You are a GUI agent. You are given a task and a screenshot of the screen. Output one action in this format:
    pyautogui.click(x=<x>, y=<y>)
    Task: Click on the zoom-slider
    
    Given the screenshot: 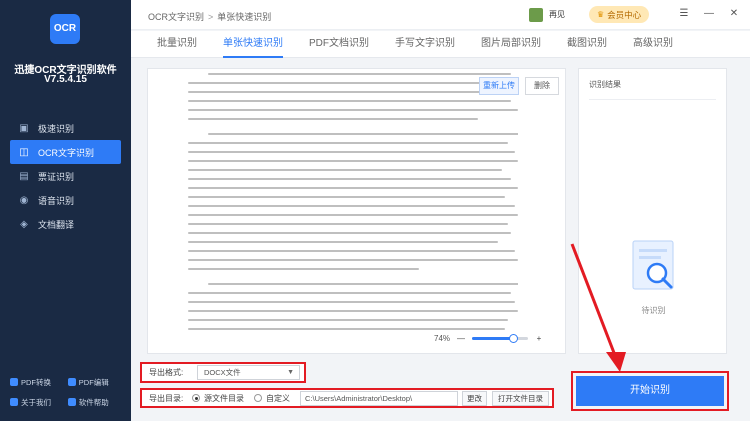 What is the action you would take?
    pyautogui.click(x=500, y=338)
    